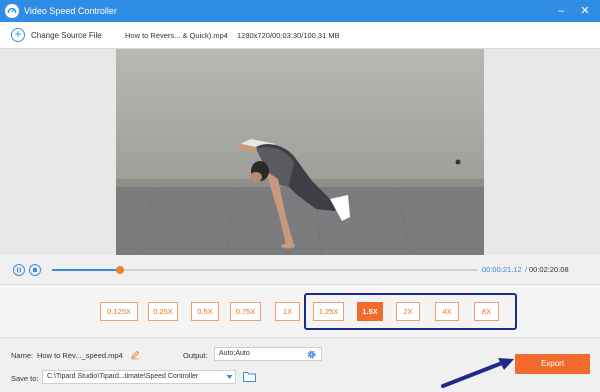  Describe the element at coordinates (552, 364) in the screenshot. I see `export-button: Export` at that location.